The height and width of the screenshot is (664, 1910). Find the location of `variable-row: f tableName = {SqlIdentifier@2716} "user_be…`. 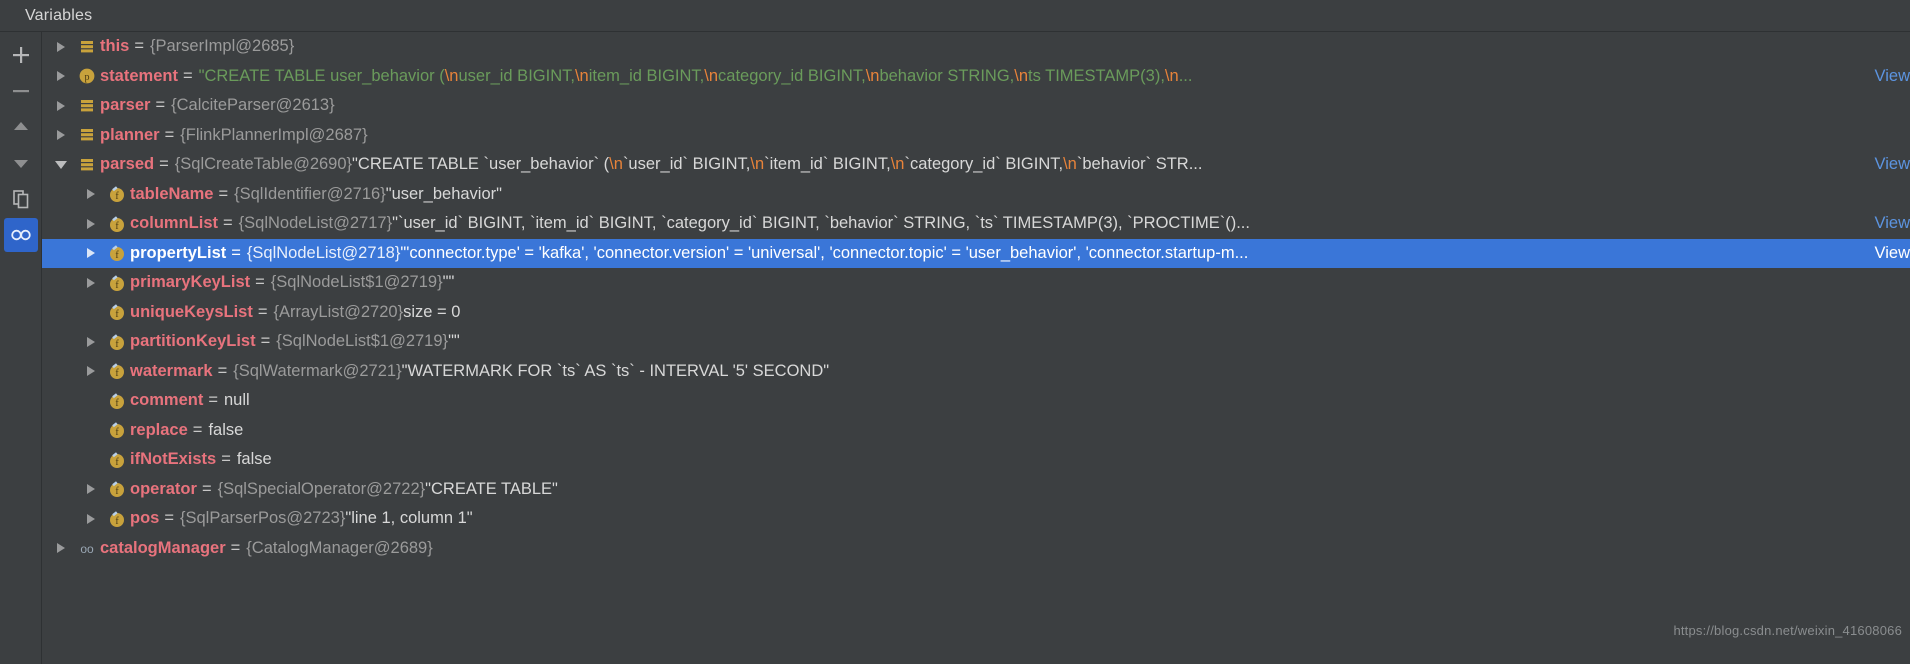

variable-row: f tableName = {SqlIdentifier@2716} "user_be… is located at coordinates (976, 195).